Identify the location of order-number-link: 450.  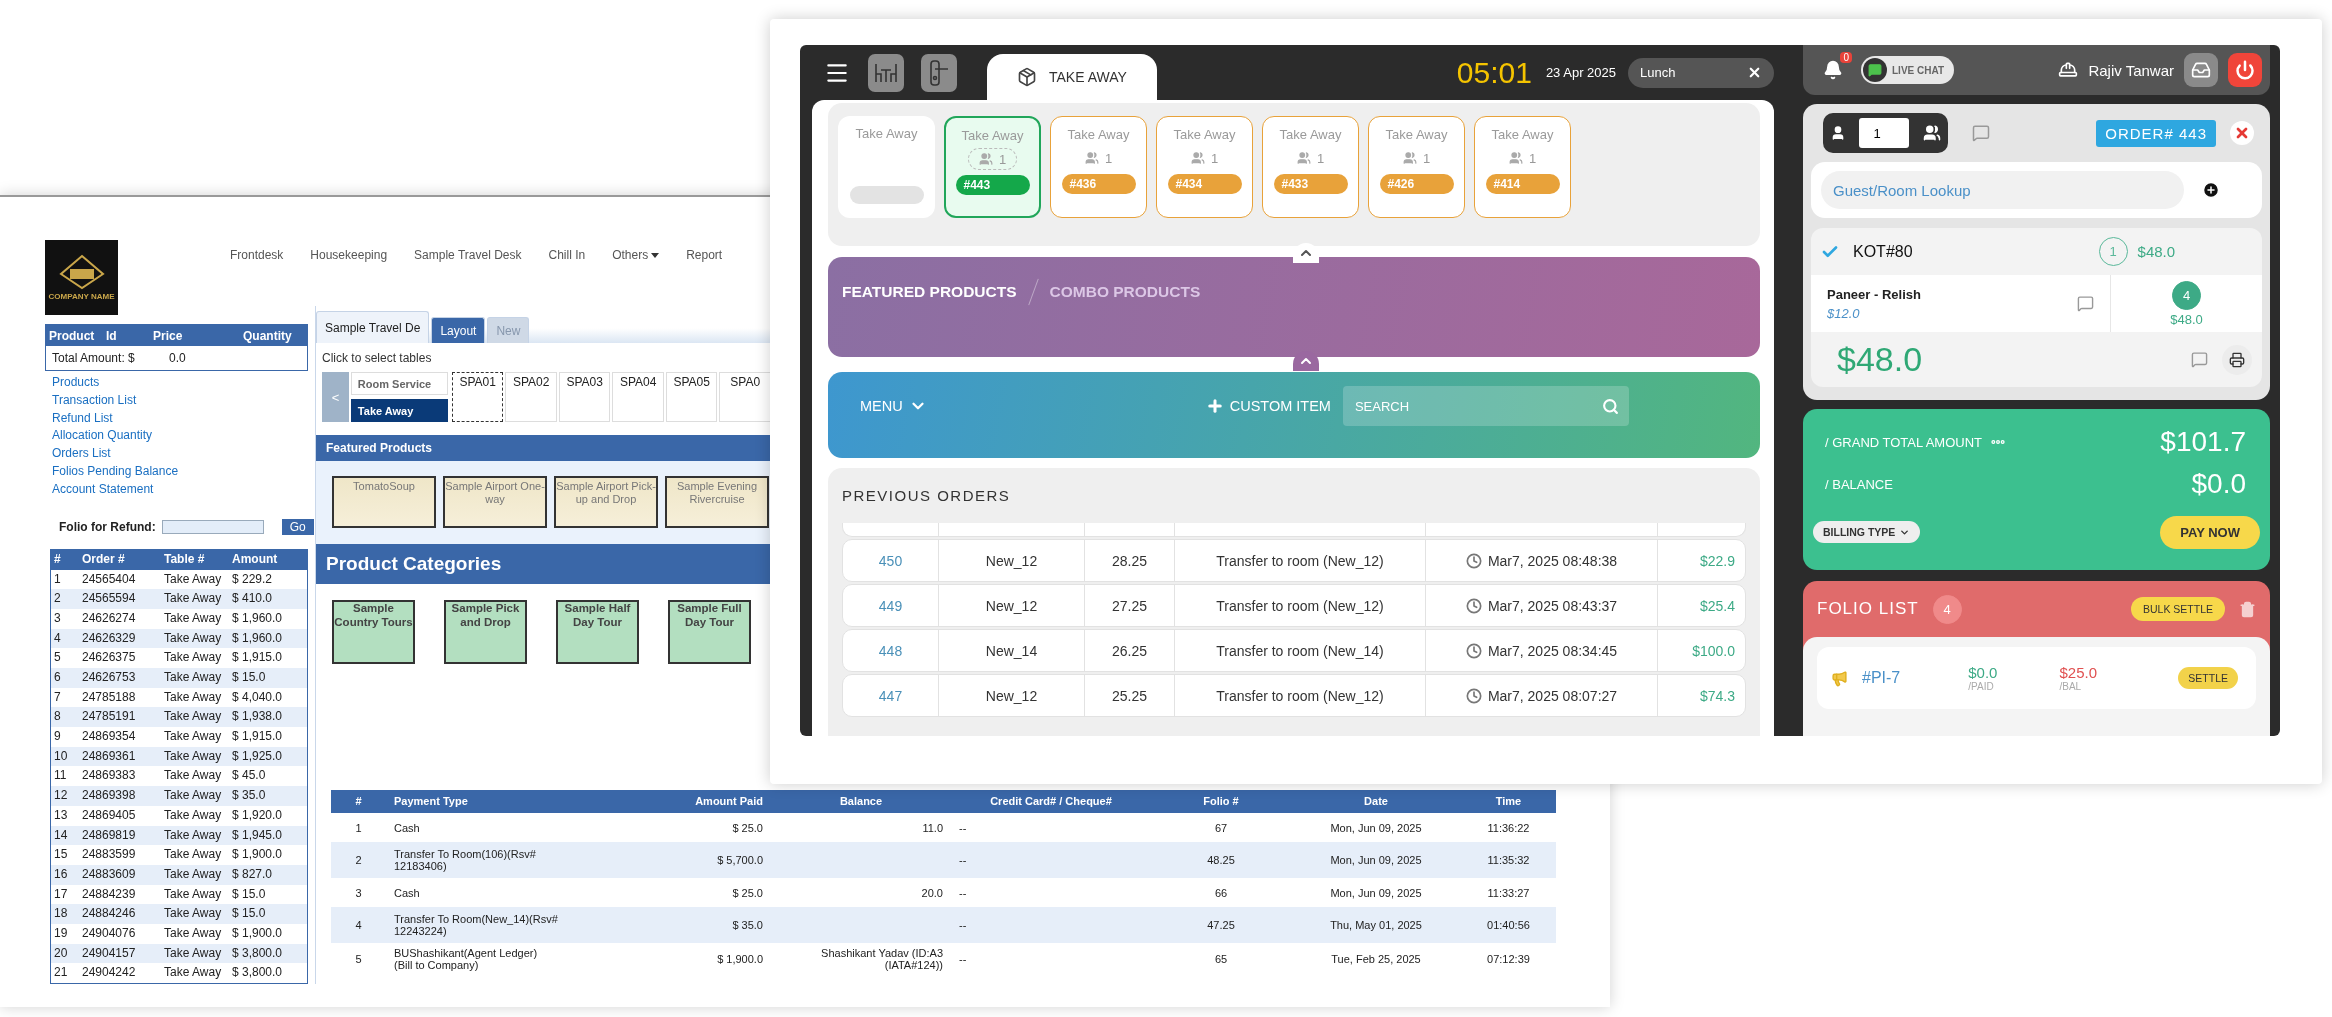
(891, 560).